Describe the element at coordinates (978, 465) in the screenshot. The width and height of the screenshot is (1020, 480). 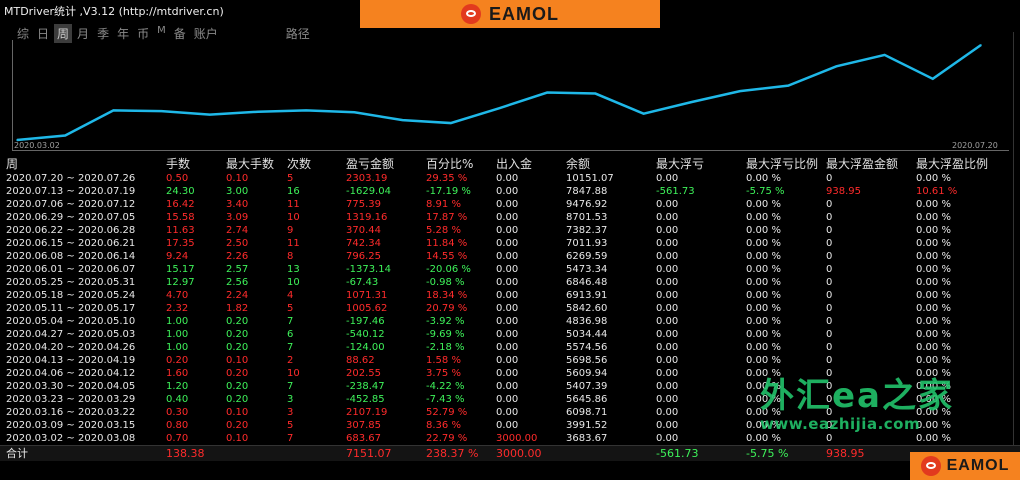
I see `brand-name-bottom: EAMOL` at that location.